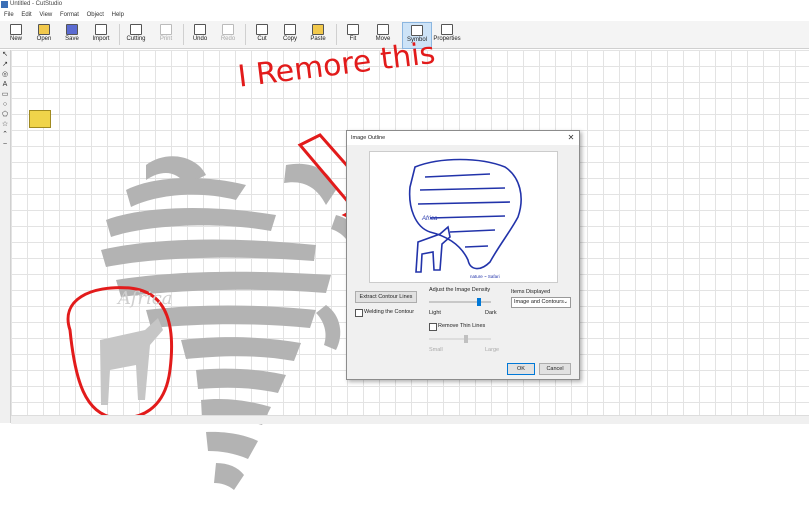 The height and width of the screenshot is (510, 809). Describe the element at coordinates (462, 326) in the screenshot. I see `remove-thin-lines-label: Remove Thin Lines` at that location.